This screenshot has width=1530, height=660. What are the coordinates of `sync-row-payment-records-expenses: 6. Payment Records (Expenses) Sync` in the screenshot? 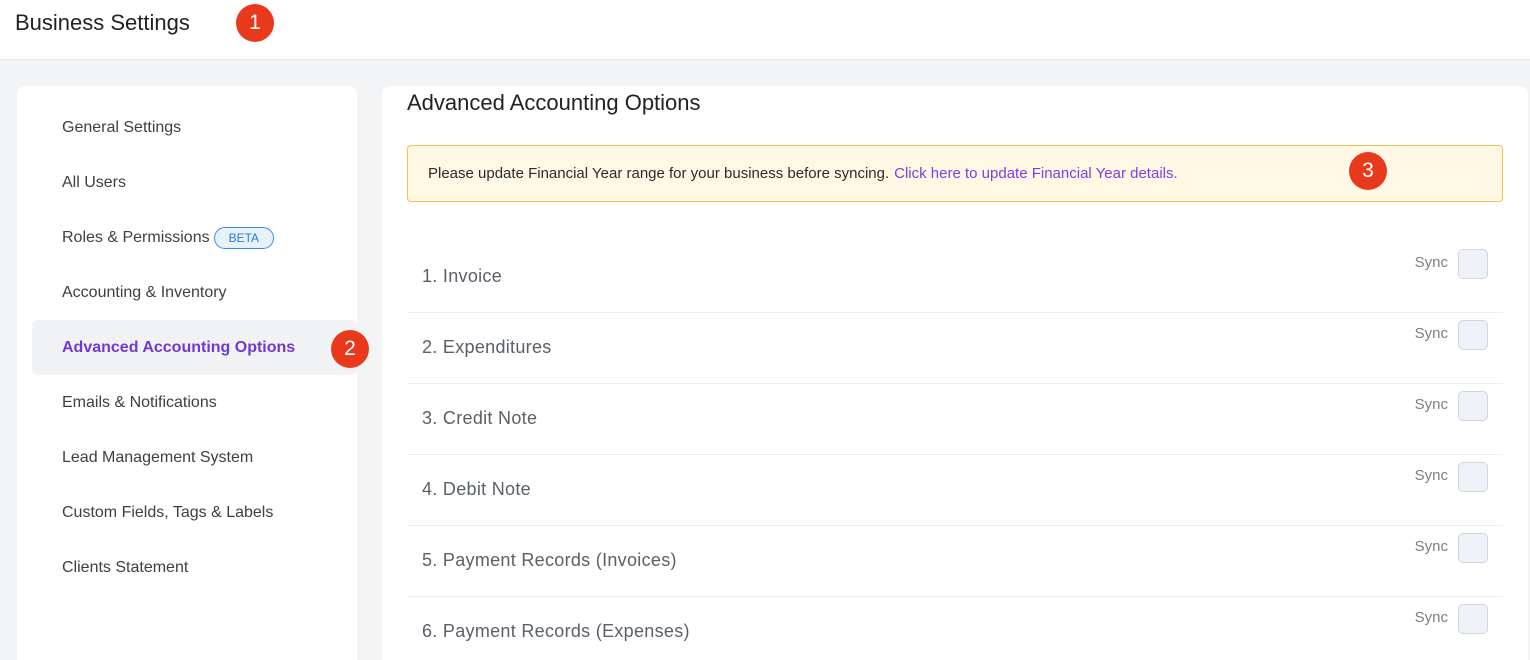 It's located at (955, 628).